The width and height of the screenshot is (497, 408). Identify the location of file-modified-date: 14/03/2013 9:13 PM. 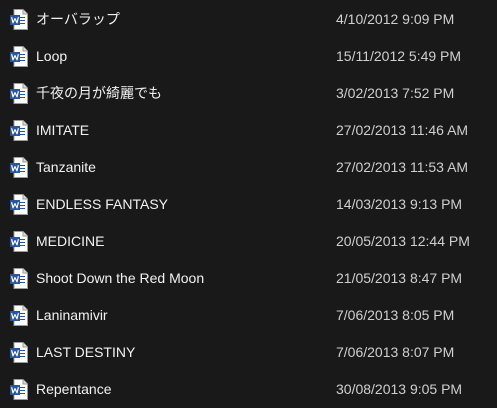
(399, 204).